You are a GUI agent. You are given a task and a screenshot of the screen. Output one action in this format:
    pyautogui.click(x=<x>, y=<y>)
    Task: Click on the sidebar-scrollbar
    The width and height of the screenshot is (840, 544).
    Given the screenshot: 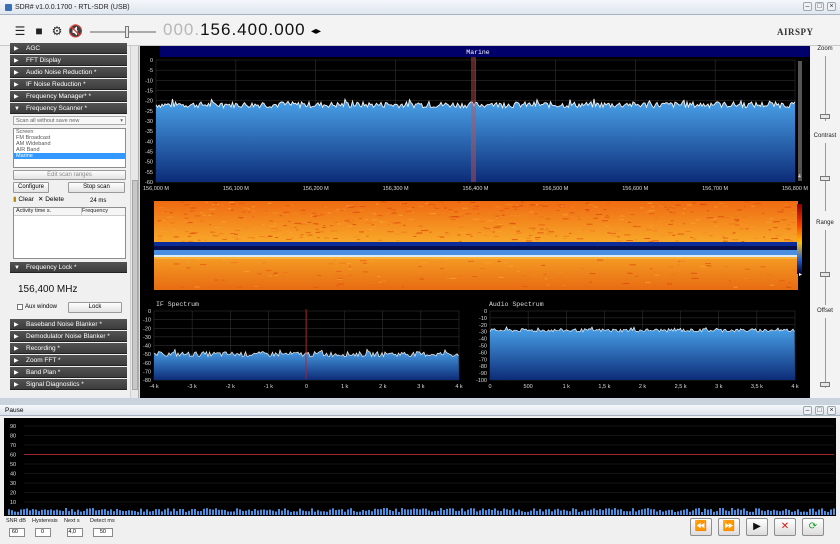 What is the action you would take?
    pyautogui.click(x=134, y=222)
    